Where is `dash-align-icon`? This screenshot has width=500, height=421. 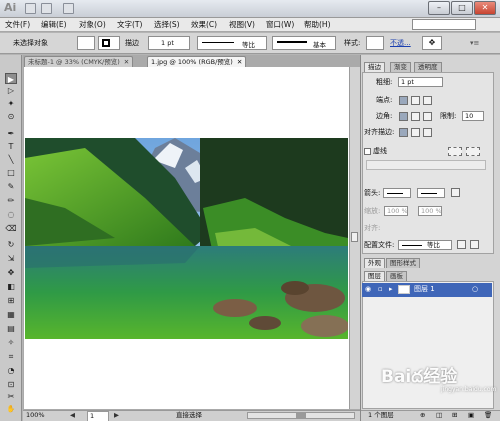 dash-align-icon is located at coordinates (473, 151).